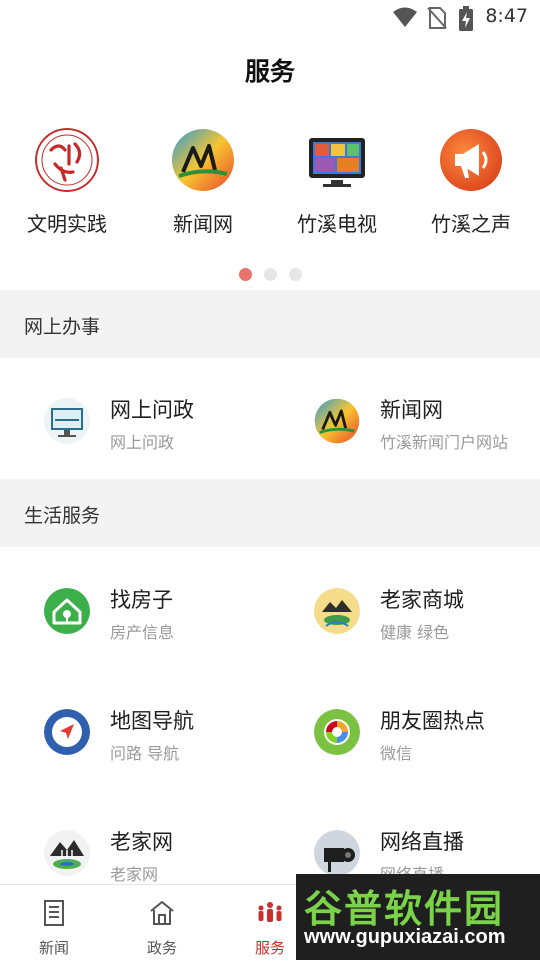  What do you see at coordinates (135, 426) in the screenshot?
I see `service-item-online-inquiry: 网上问政 网上问政` at bounding box center [135, 426].